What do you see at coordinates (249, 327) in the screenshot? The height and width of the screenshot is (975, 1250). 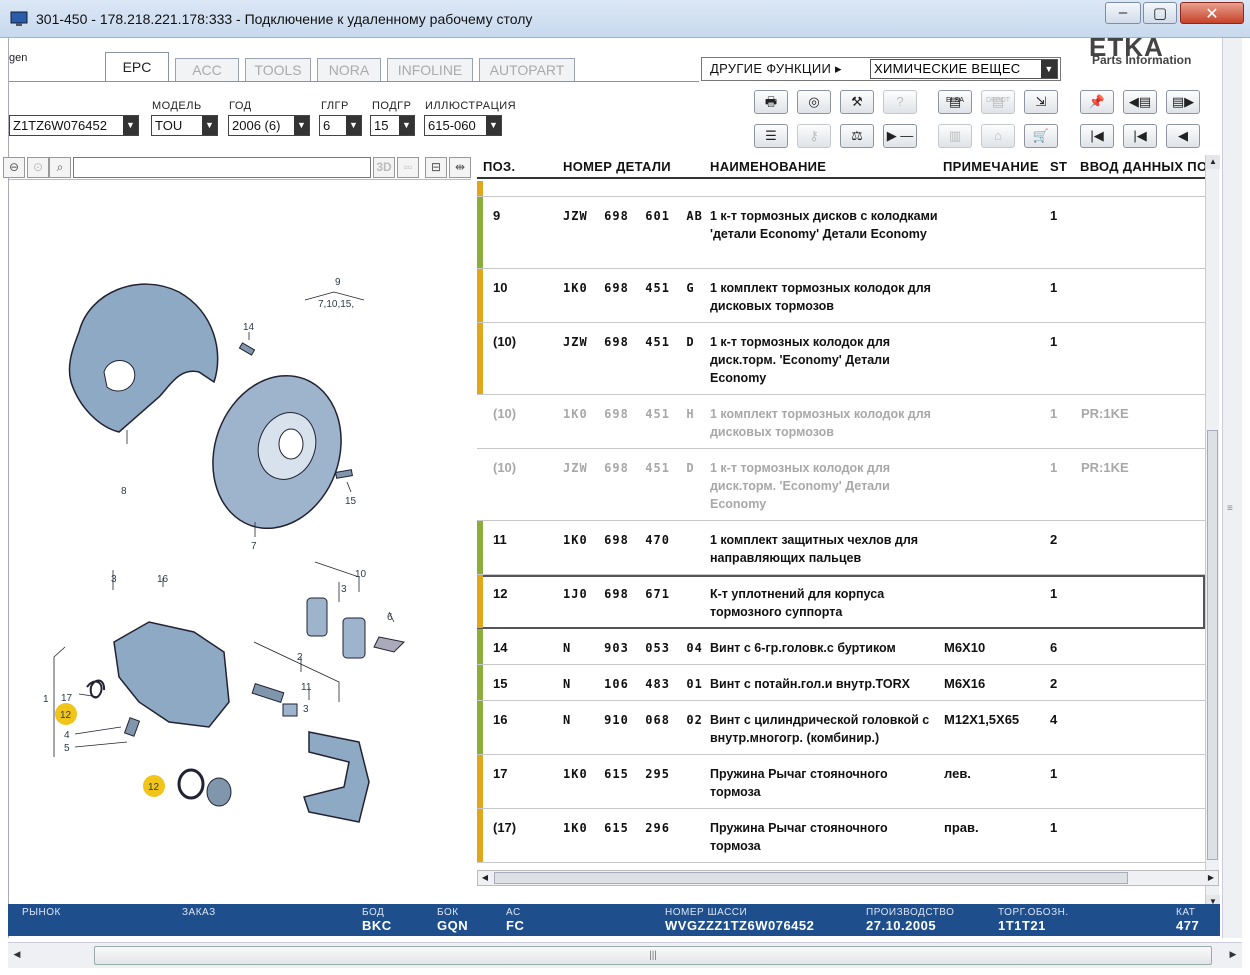 I see `callout-14: 14` at bounding box center [249, 327].